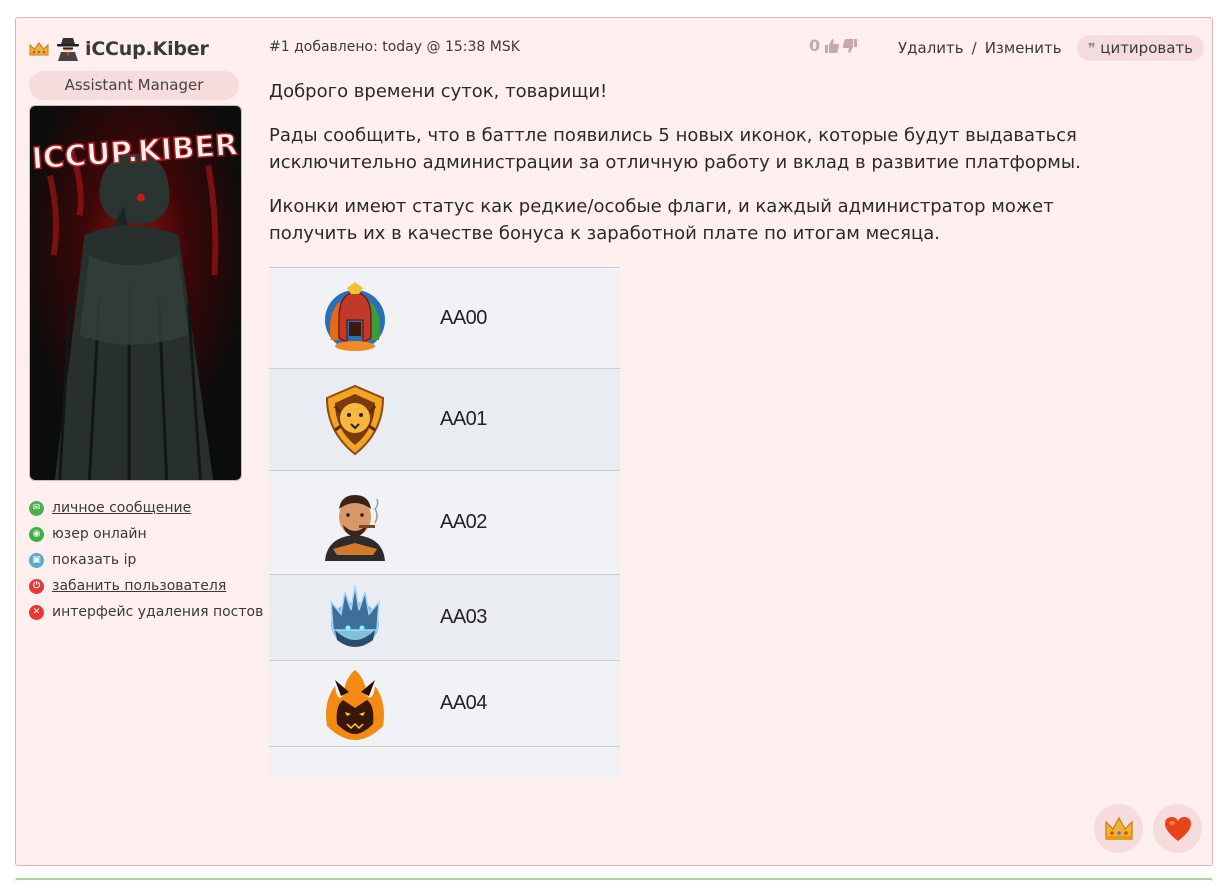 The image size is (1229, 886). Describe the element at coordinates (354, 616) in the screenshot. I see `ice-crown-icon` at that location.